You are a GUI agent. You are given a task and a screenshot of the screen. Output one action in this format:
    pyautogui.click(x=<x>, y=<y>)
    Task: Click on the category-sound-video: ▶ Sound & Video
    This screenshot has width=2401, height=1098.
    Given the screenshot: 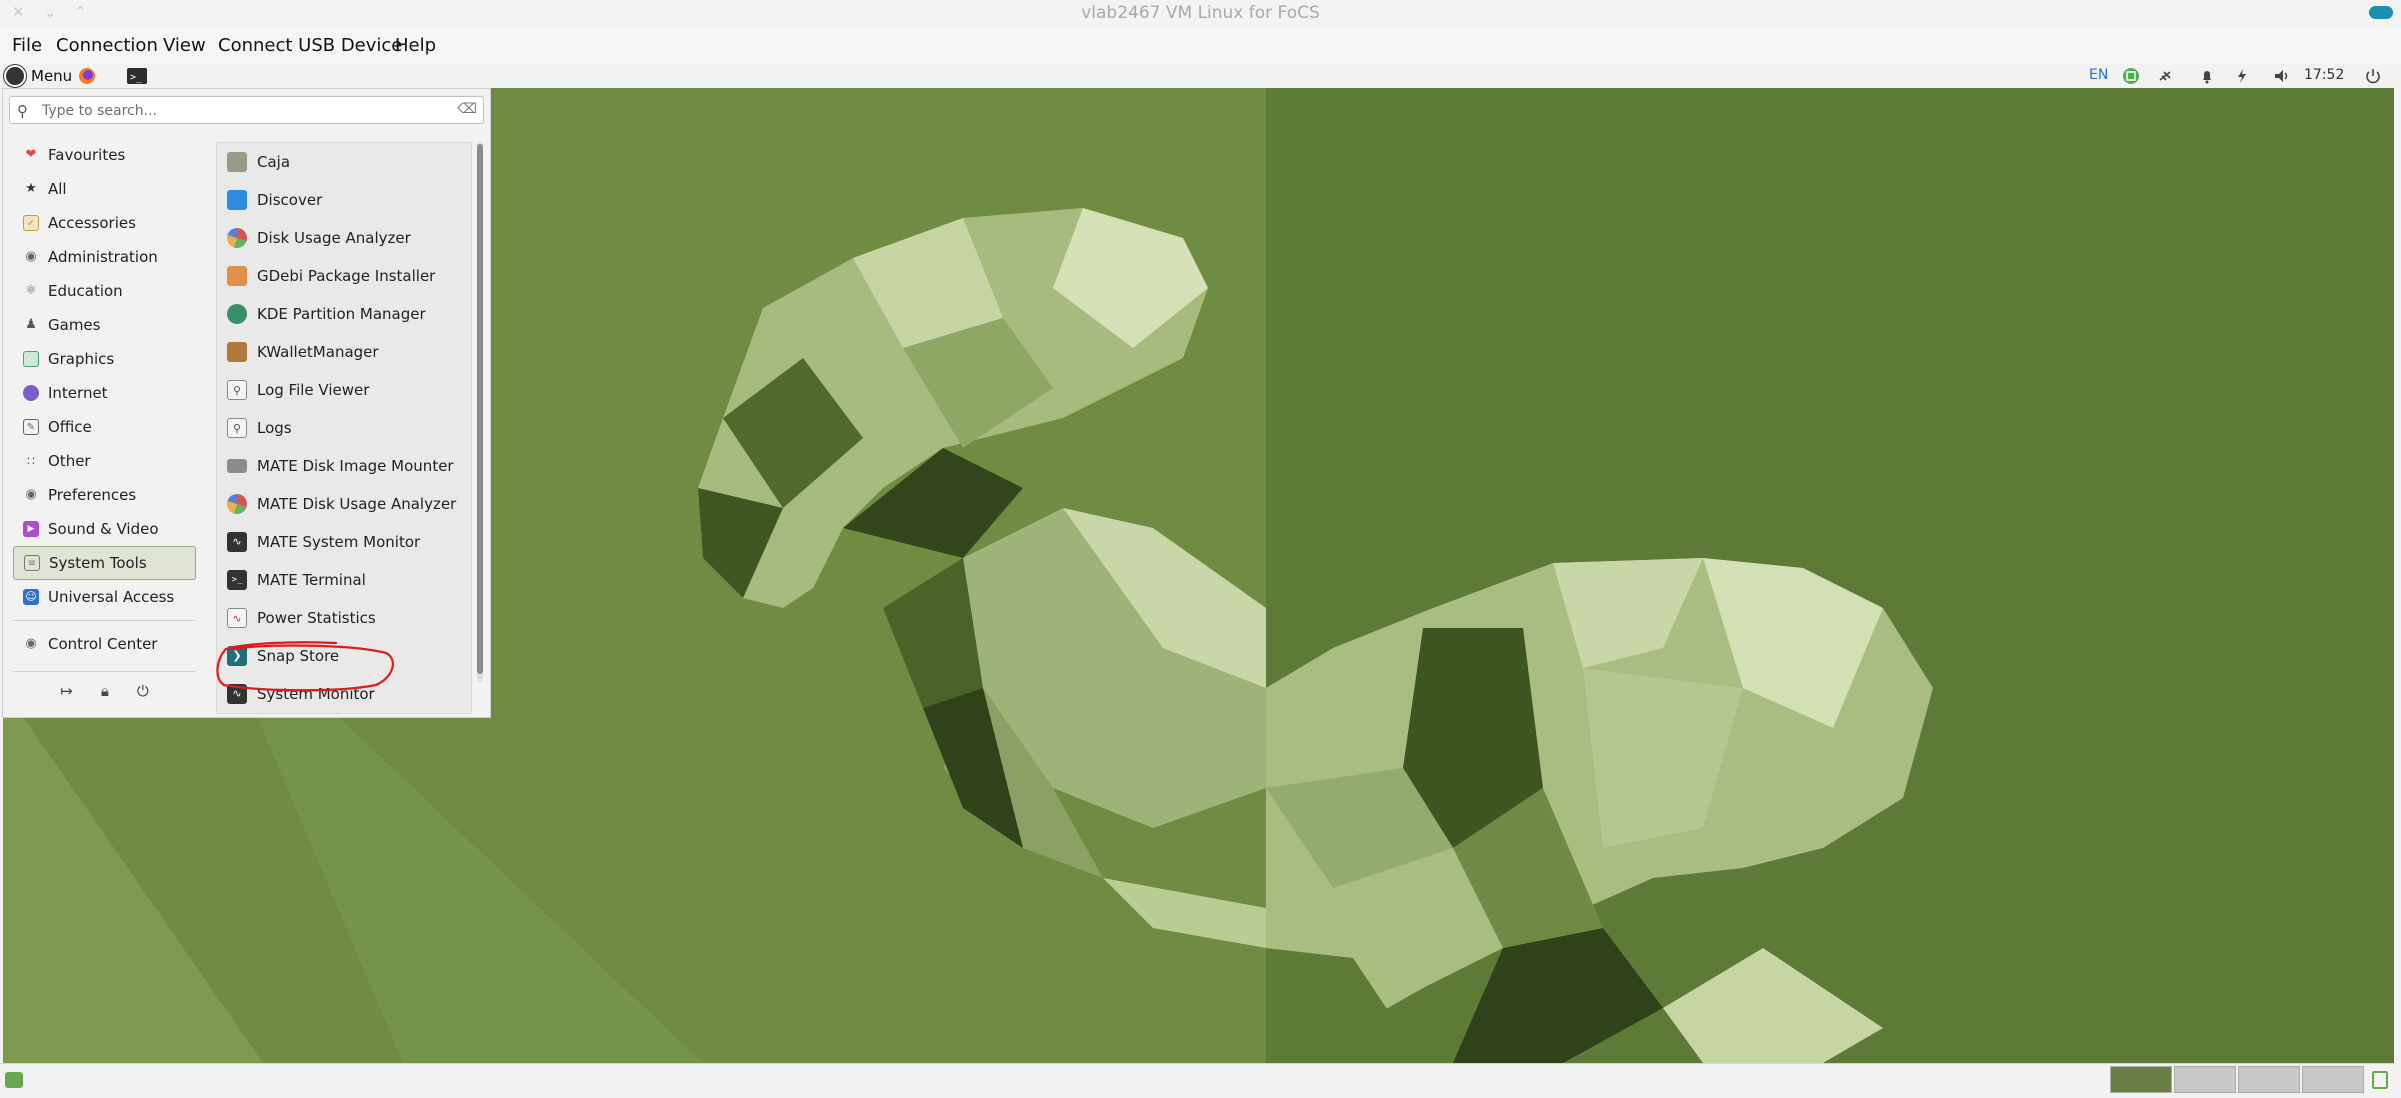 What is the action you would take?
    pyautogui.click(x=104, y=529)
    